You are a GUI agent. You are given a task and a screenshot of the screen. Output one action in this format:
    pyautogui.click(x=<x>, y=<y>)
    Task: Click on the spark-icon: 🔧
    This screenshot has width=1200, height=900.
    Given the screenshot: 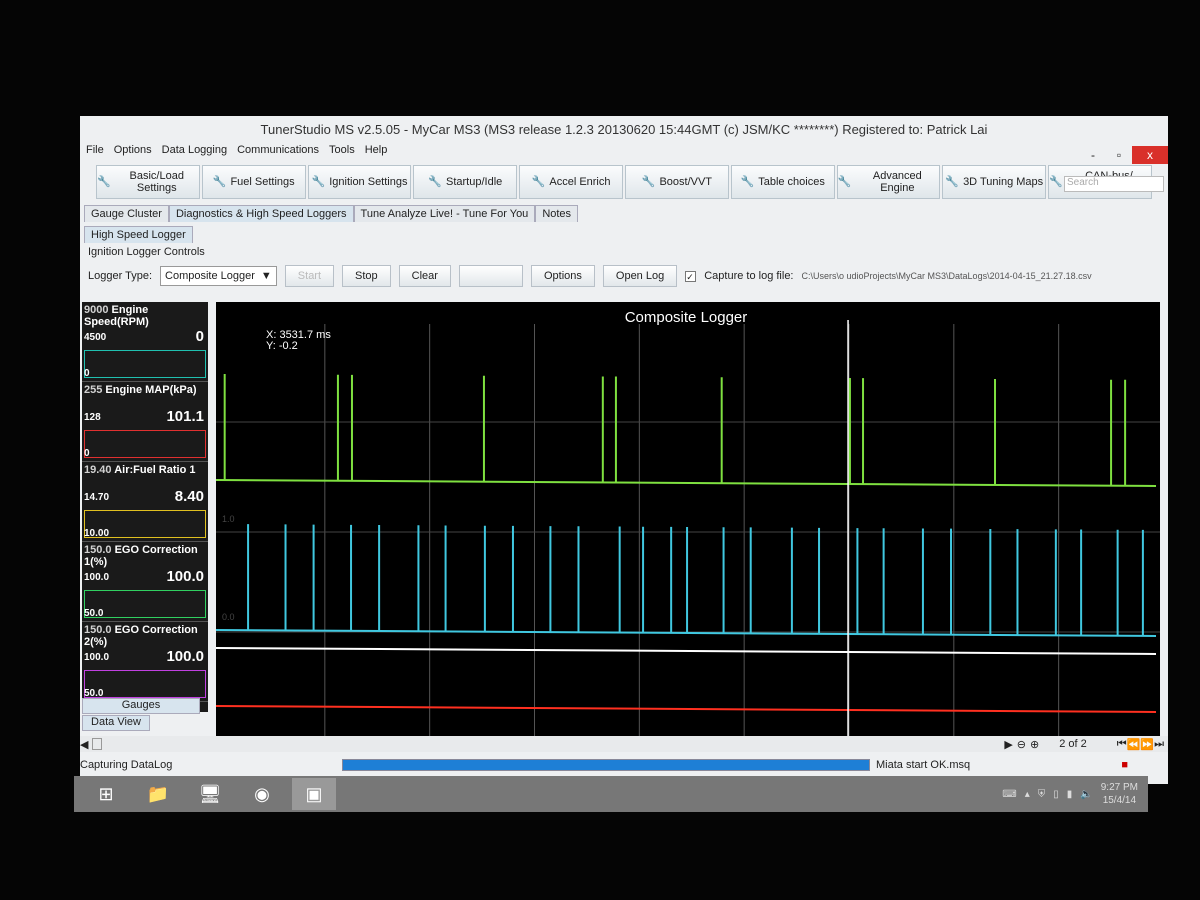 What is the action you would take?
    pyautogui.click(x=318, y=182)
    